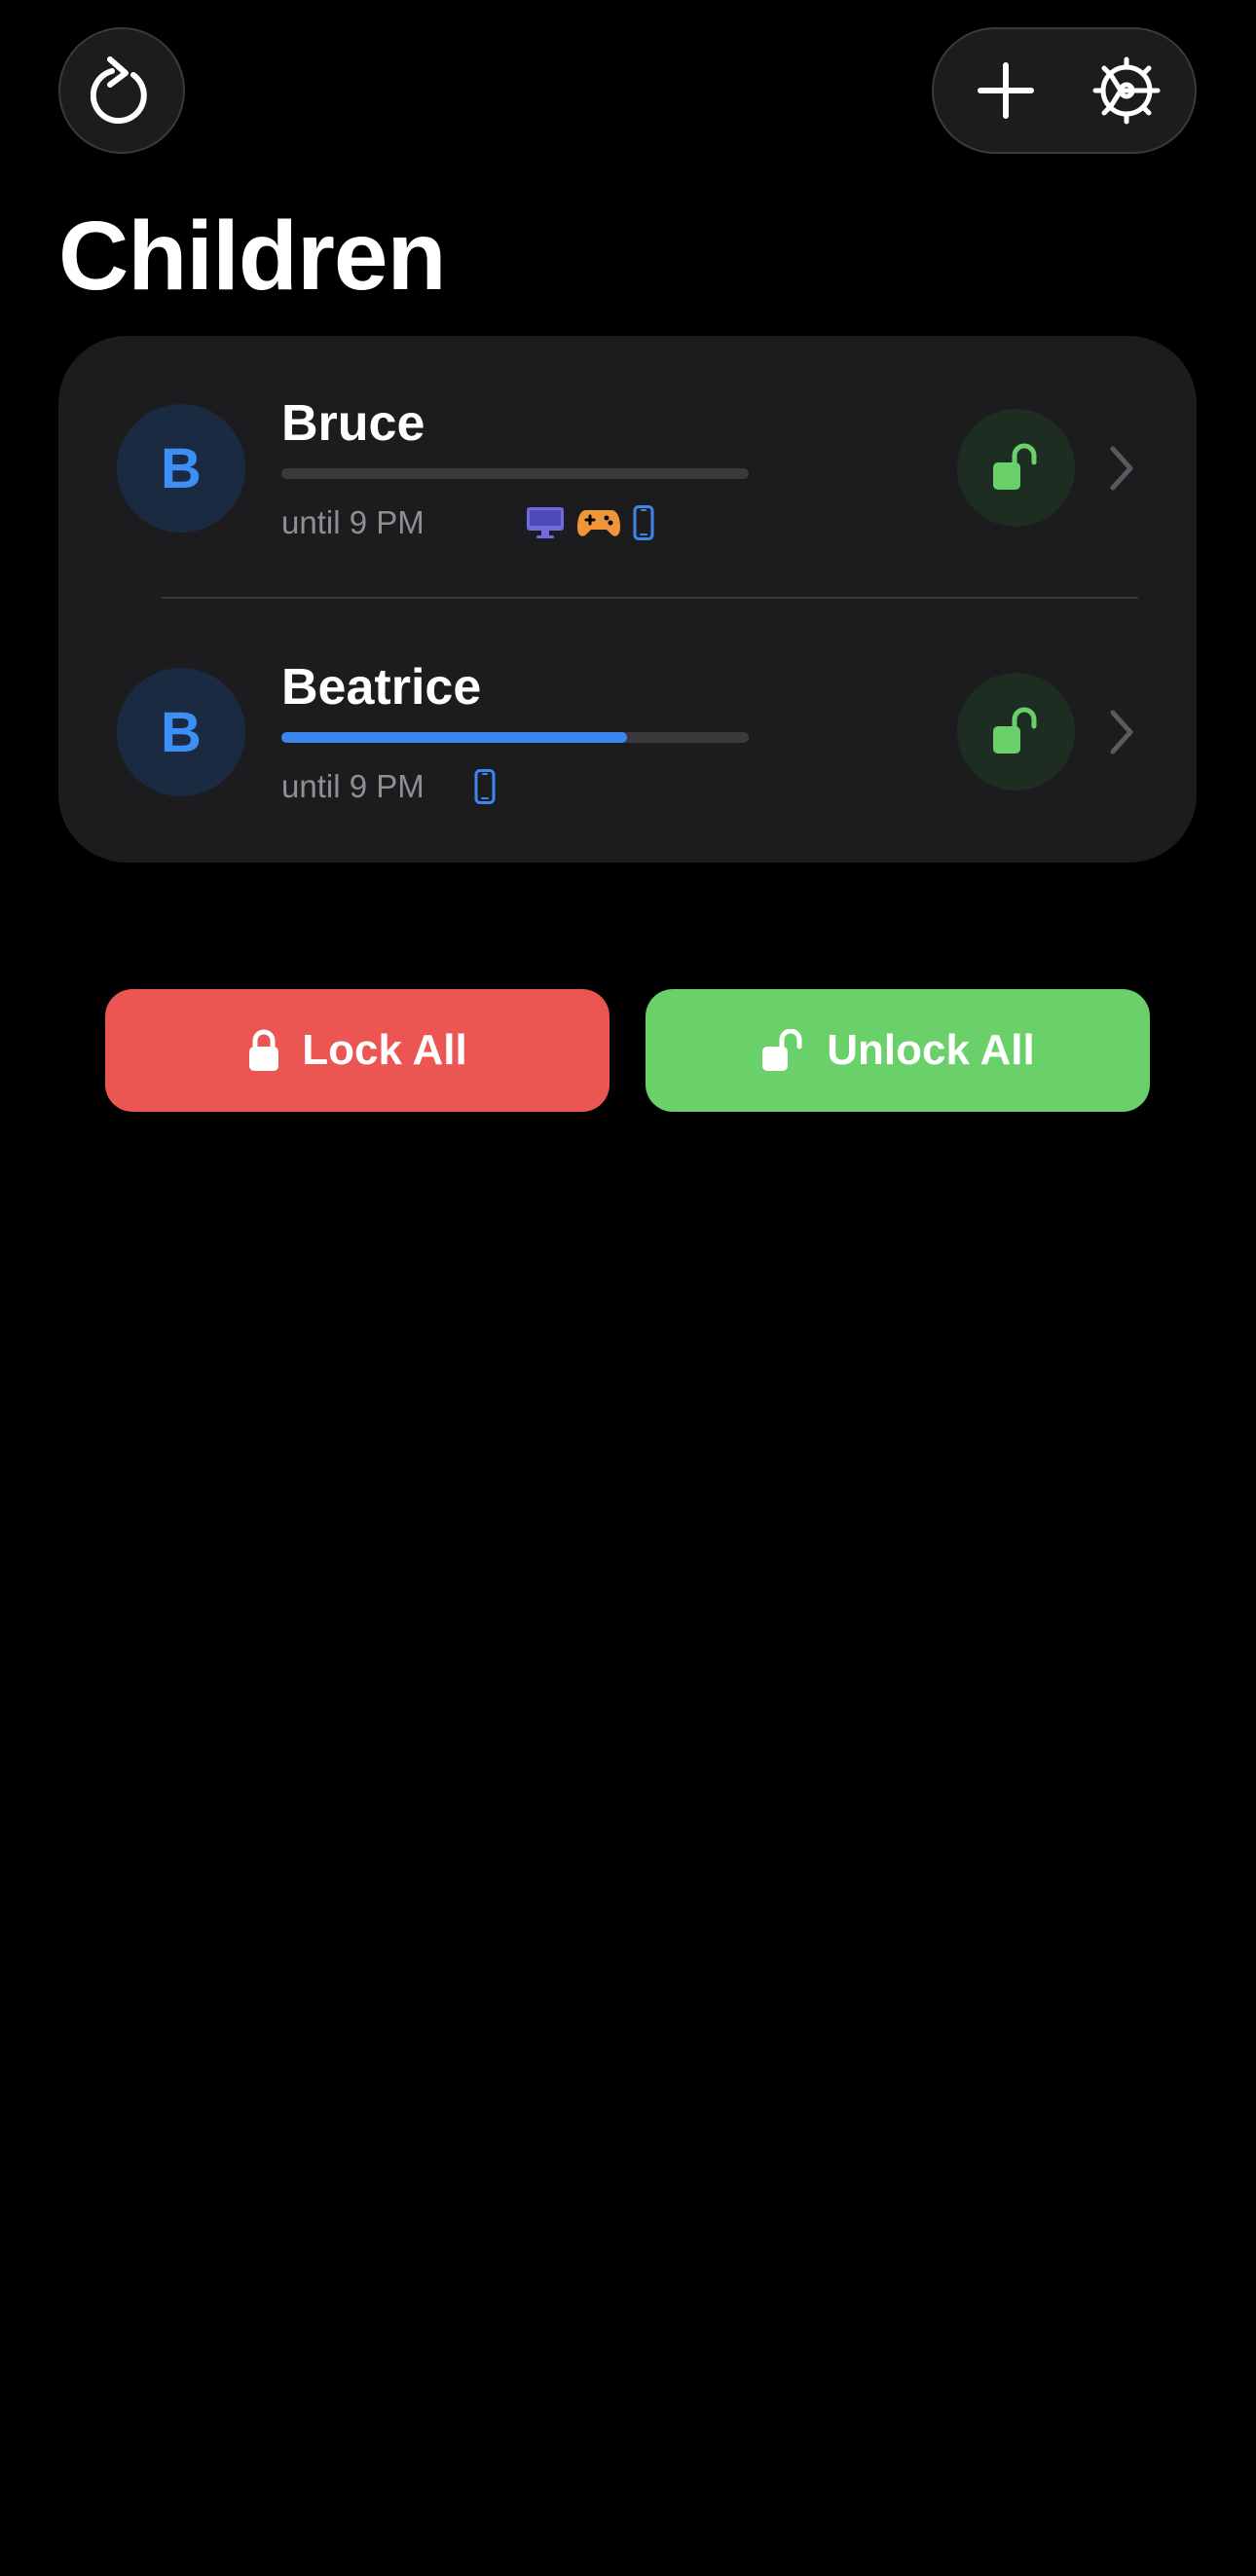 The height and width of the screenshot is (2576, 1256). I want to click on child-row-beatrice: B Beatrice until 9 PM, so click(627, 731).